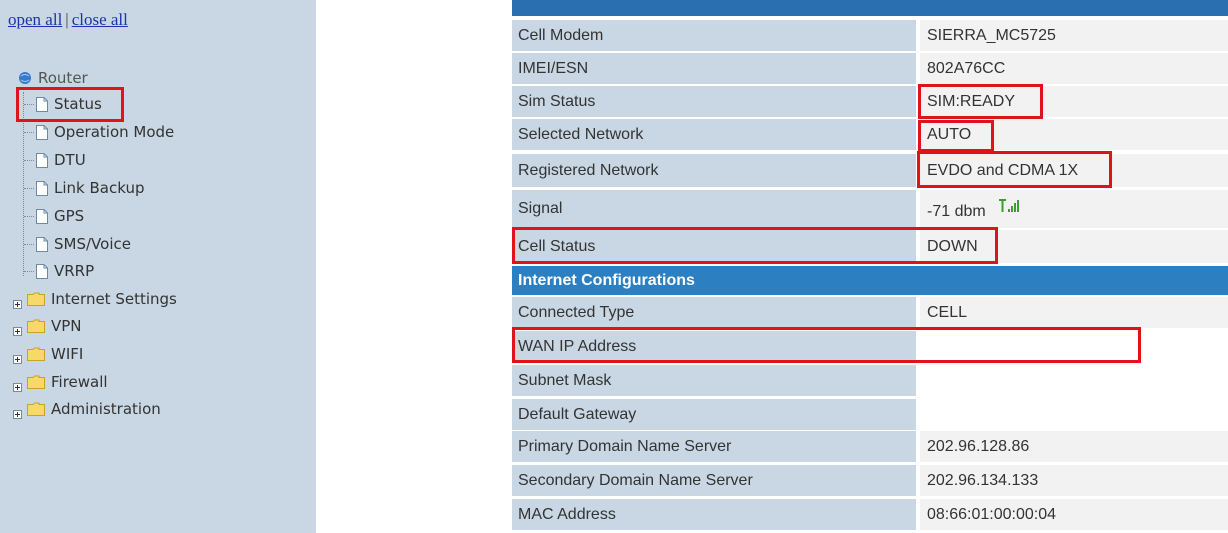 The height and width of the screenshot is (533, 1228). I want to click on row-label: MAC Address, so click(715, 514).